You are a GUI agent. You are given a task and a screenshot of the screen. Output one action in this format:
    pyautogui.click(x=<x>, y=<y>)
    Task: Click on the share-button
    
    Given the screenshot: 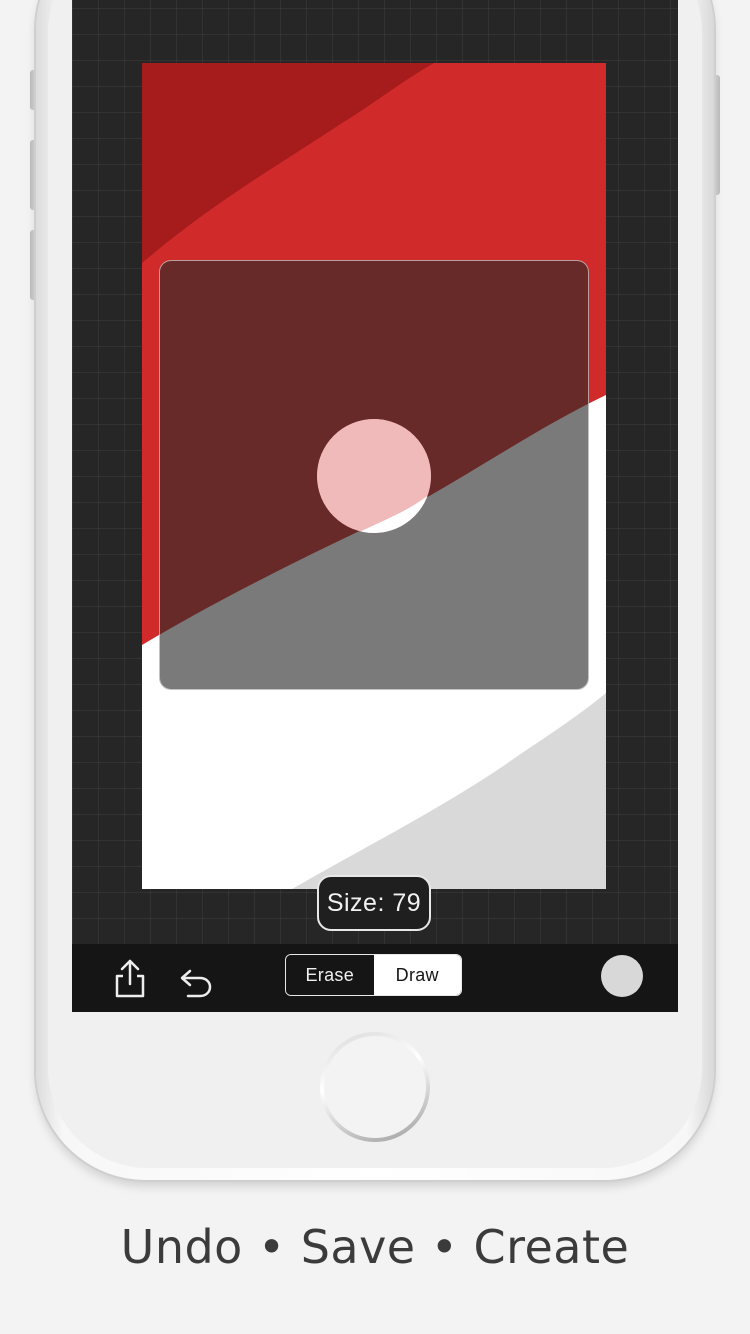 What is the action you would take?
    pyautogui.click(x=130, y=978)
    